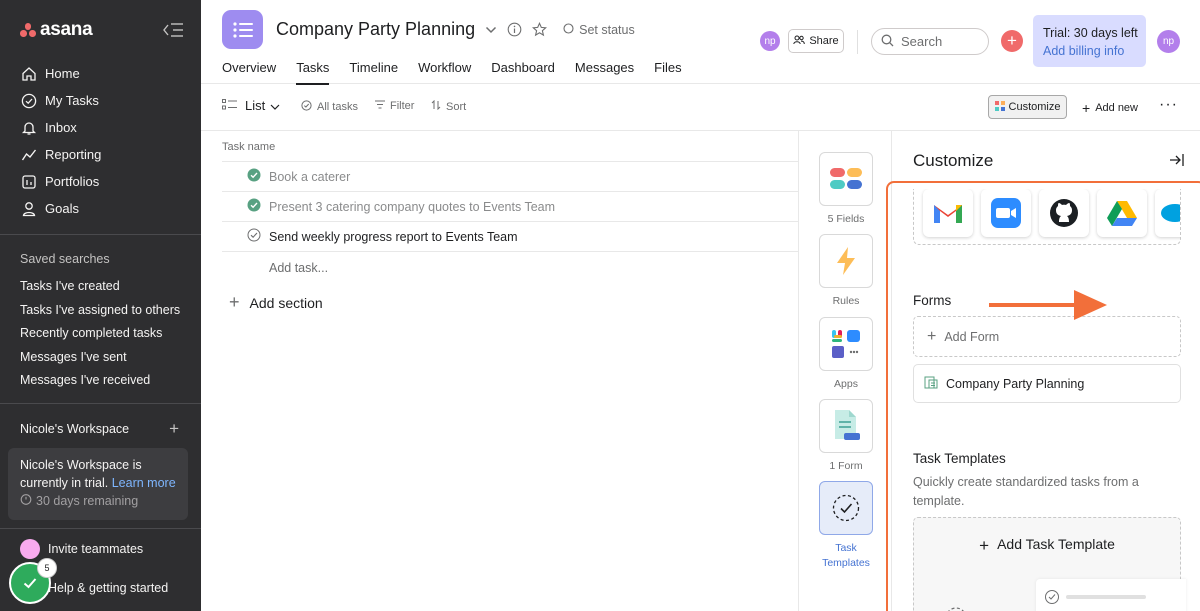  I want to click on info-icon, so click(514, 29).